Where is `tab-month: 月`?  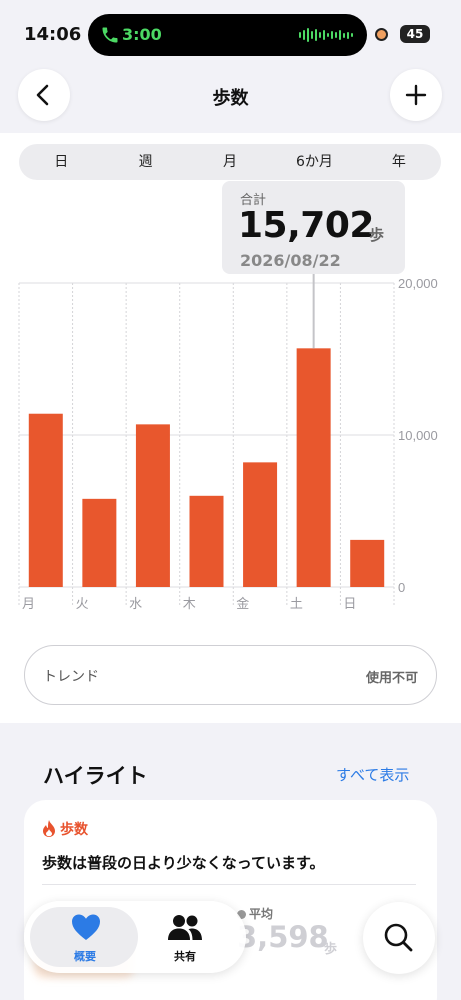
tab-month: 月 is located at coordinates (230, 162).